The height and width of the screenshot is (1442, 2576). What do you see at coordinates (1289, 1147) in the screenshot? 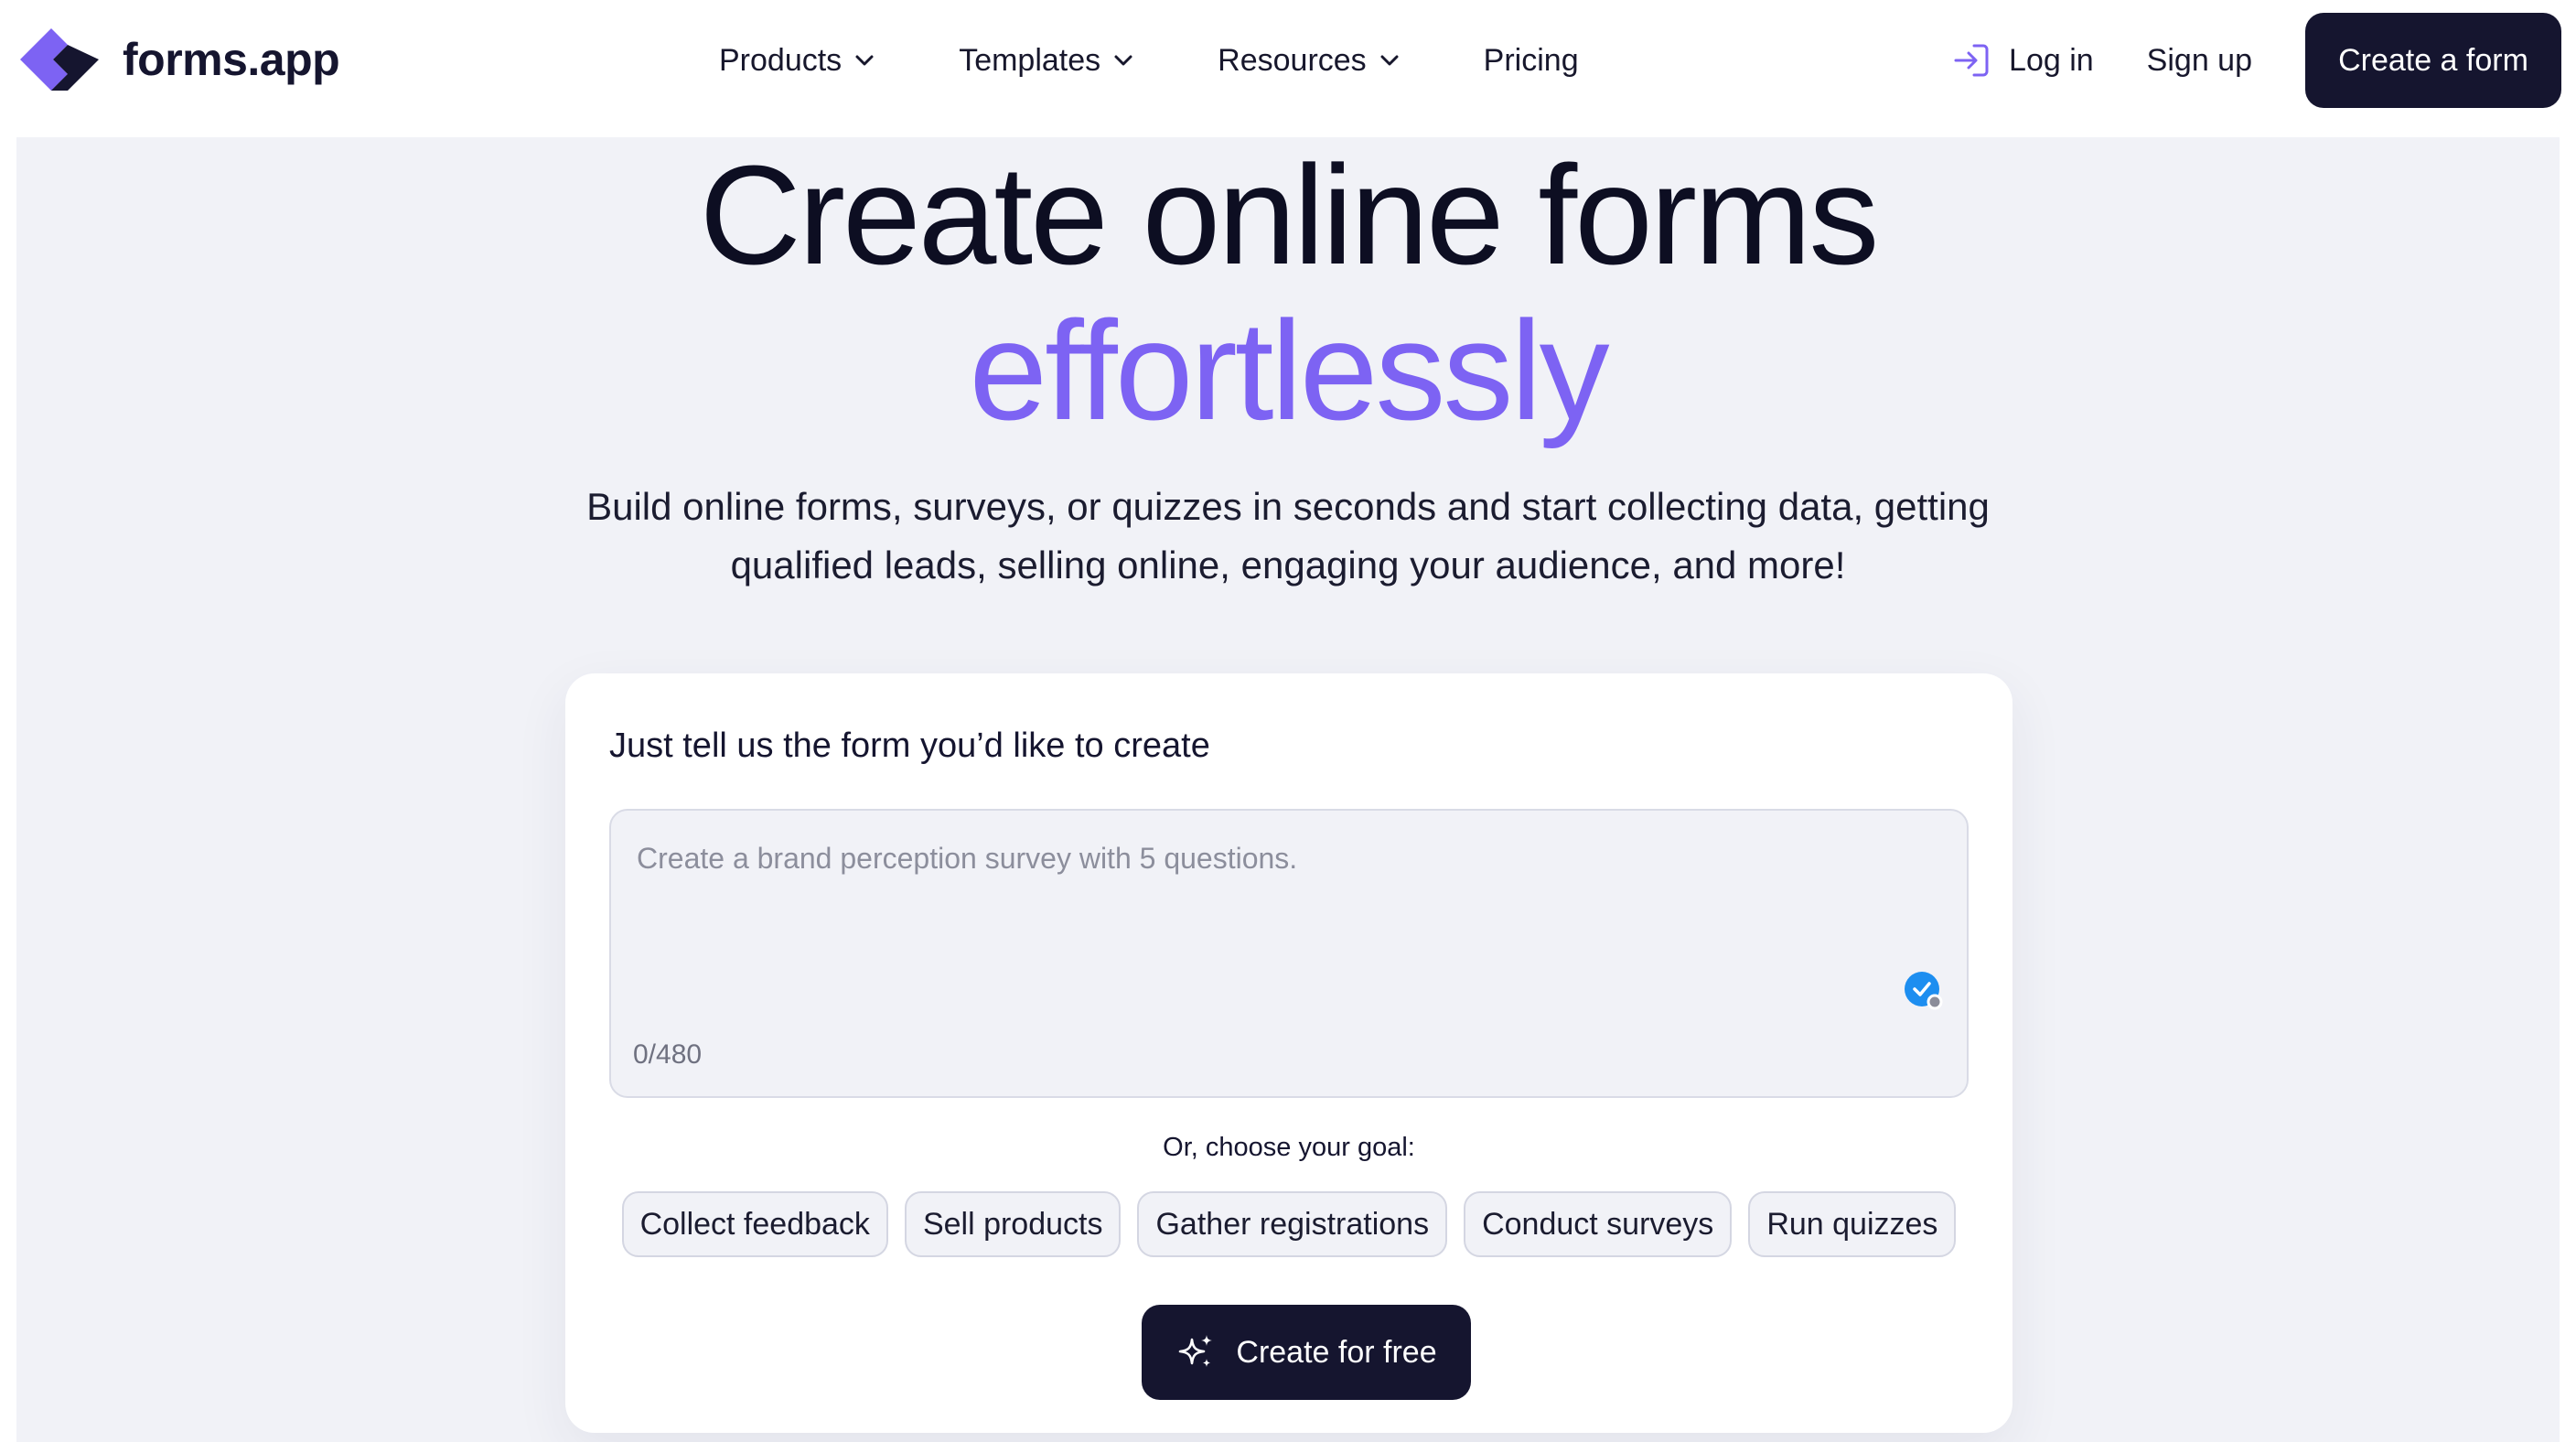
I see `goal-label: Or, choose your goal:` at bounding box center [1289, 1147].